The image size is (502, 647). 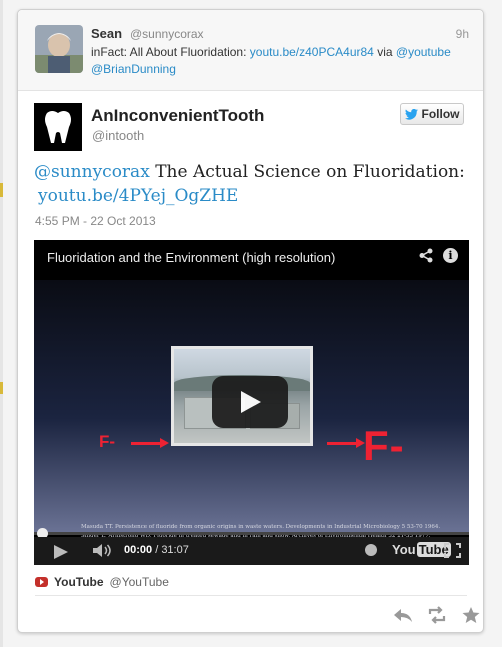 I want to click on tweet-actions, so click(x=437, y=615).